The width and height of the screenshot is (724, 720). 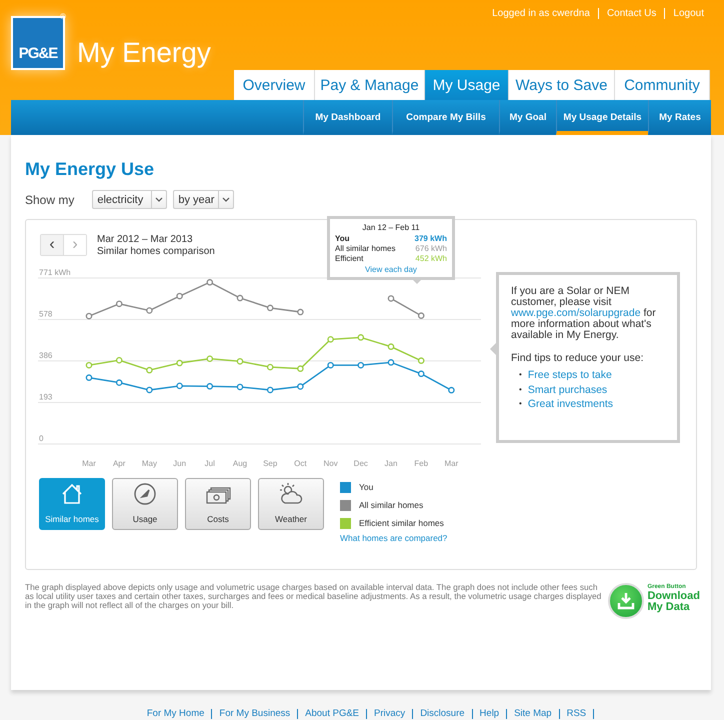 I want to click on axis-label: Nov, so click(x=330, y=463).